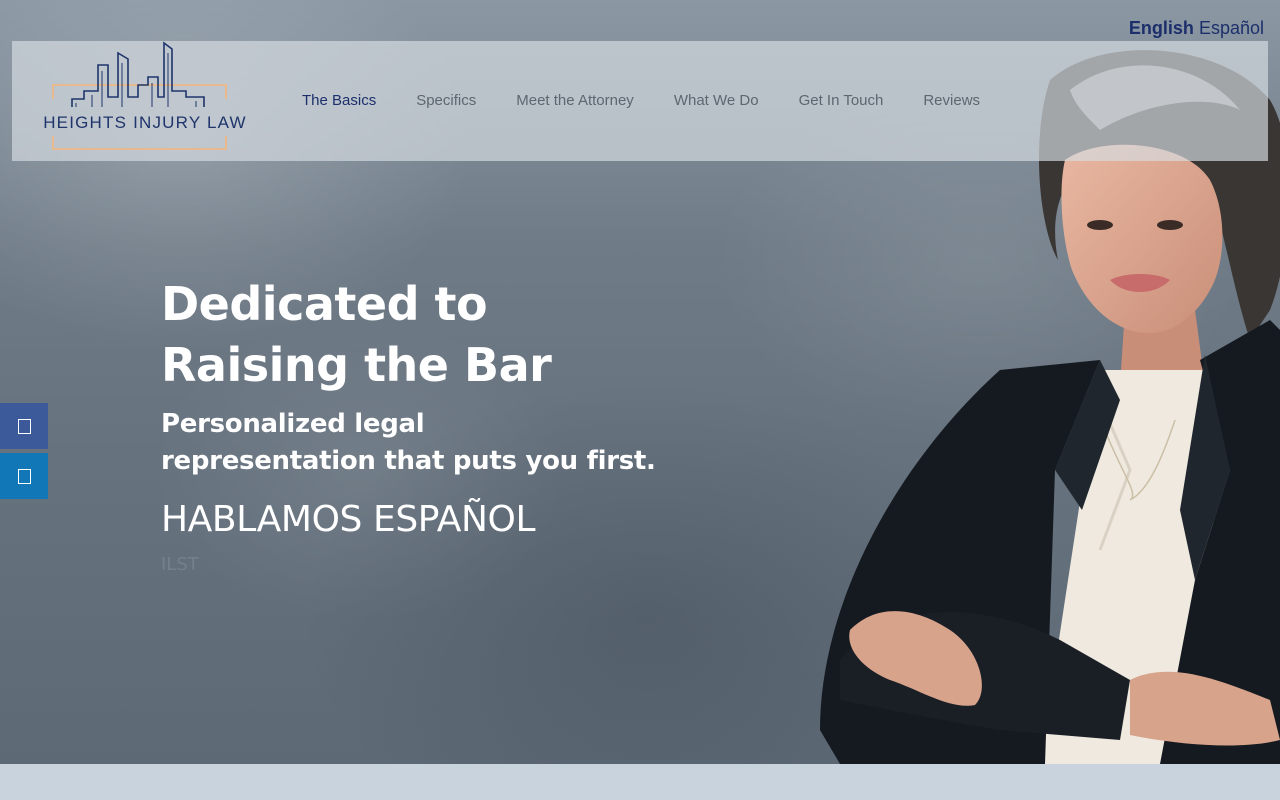 The image size is (1280, 800). I want to click on facebook-icon, so click(24, 426).